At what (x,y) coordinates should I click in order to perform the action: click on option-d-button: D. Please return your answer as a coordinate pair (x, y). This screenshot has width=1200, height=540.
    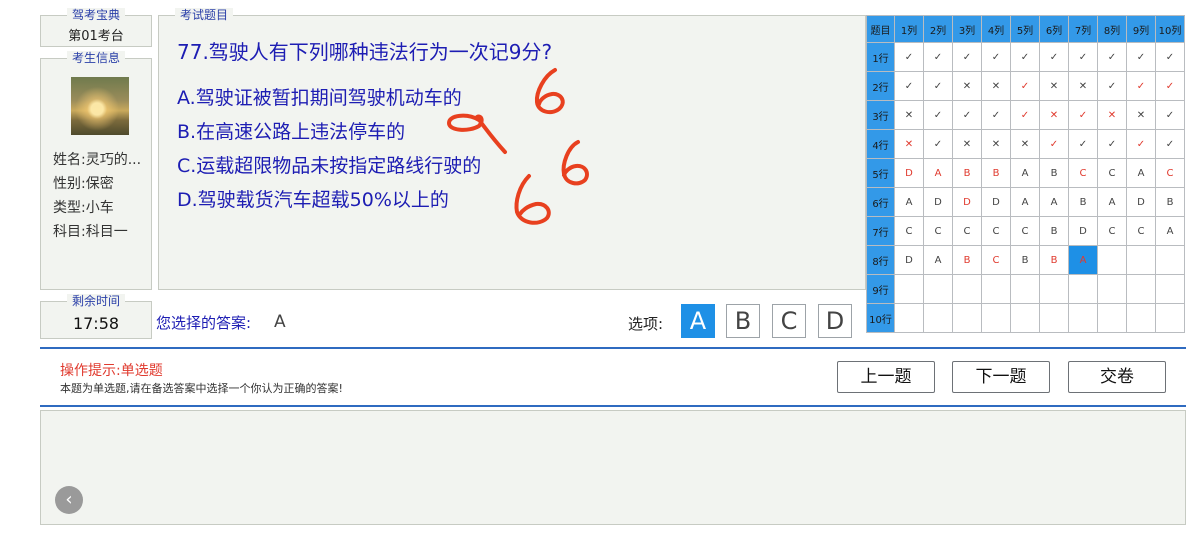
    Looking at the image, I should click on (835, 321).